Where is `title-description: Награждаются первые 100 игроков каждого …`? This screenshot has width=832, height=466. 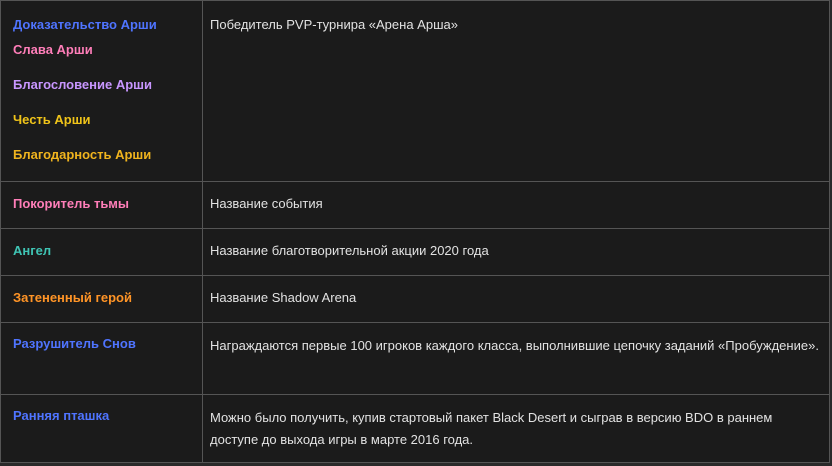
title-description: Награждаются первые 100 игроков каждого … is located at coordinates (514, 345).